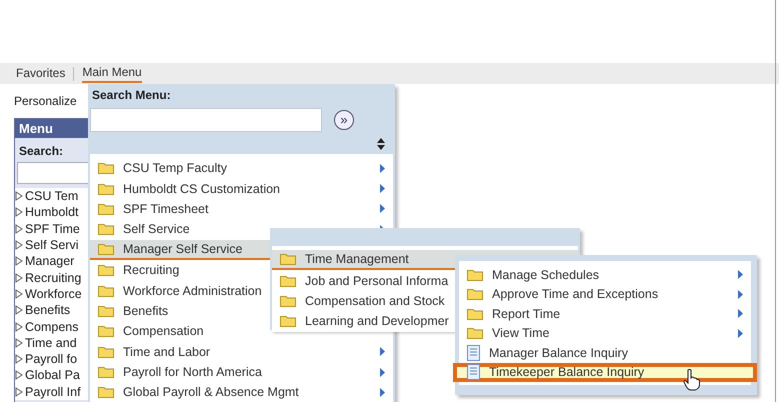 The image size is (779, 402). What do you see at coordinates (605, 294) in the screenshot?
I see `menu-item: Approve Time and Exceptions` at bounding box center [605, 294].